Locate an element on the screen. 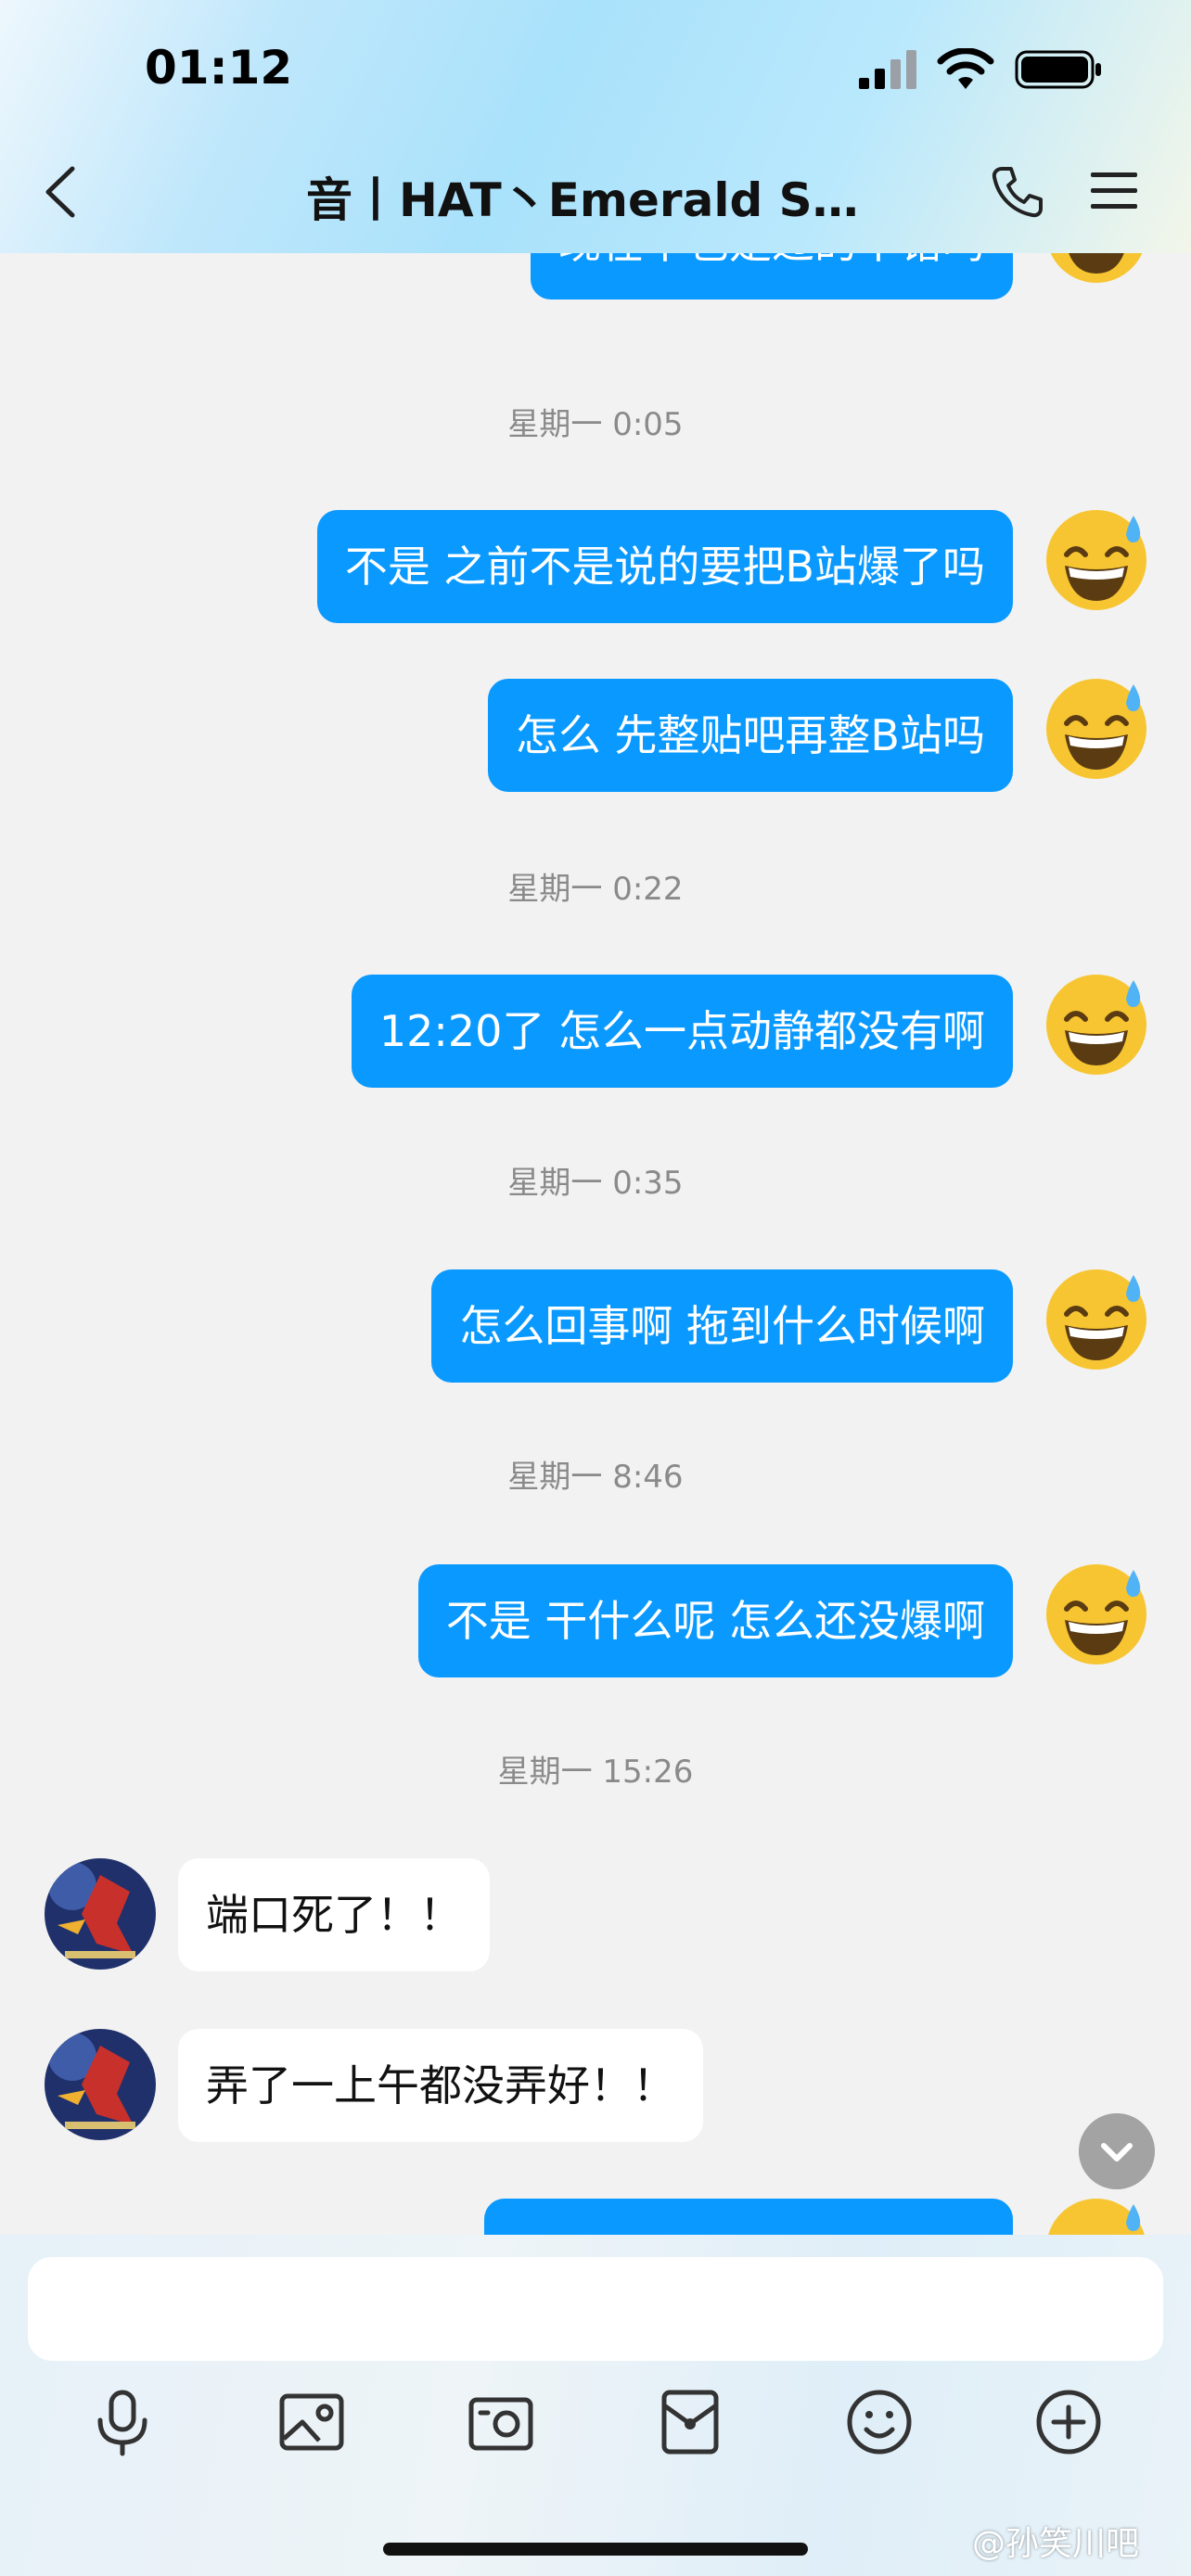 The height and width of the screenshot is (2576, 1191). message-outgoing: 怎么 先整贴吧再整B站吗 is located at coordinates (595, 736).